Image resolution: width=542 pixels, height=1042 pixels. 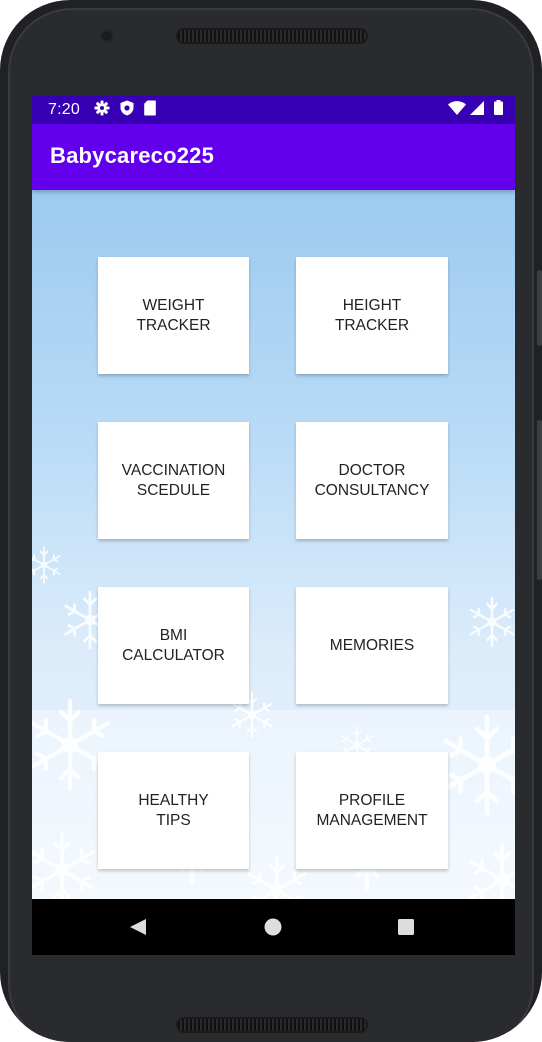 What do you see at coordinates (272, 36) in the screenshot?
I see `top-speaker` at bounding box center [272, 36].